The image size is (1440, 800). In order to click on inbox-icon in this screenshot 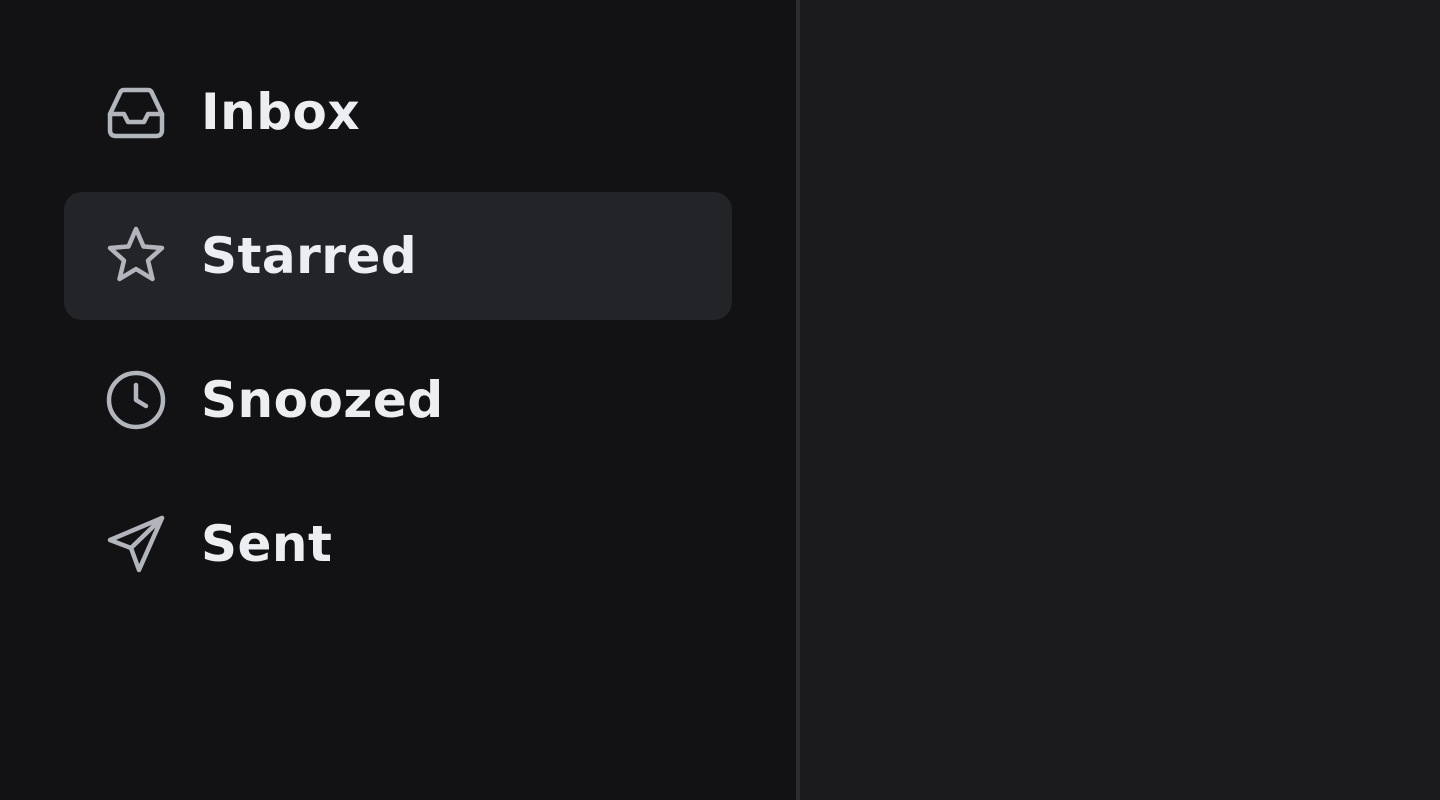, I will do `click(136, 112)`.